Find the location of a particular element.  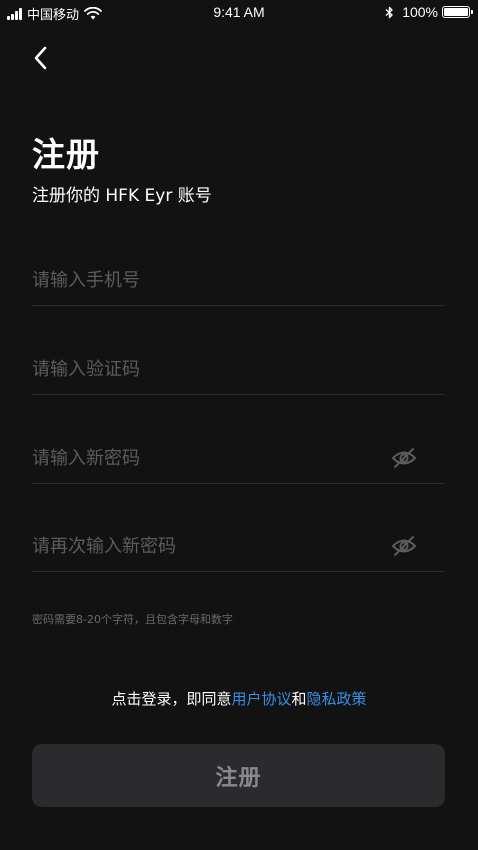

page-subtitle: 注册你的 HFK Eyr 账号 is located at coordinates (122, 196).